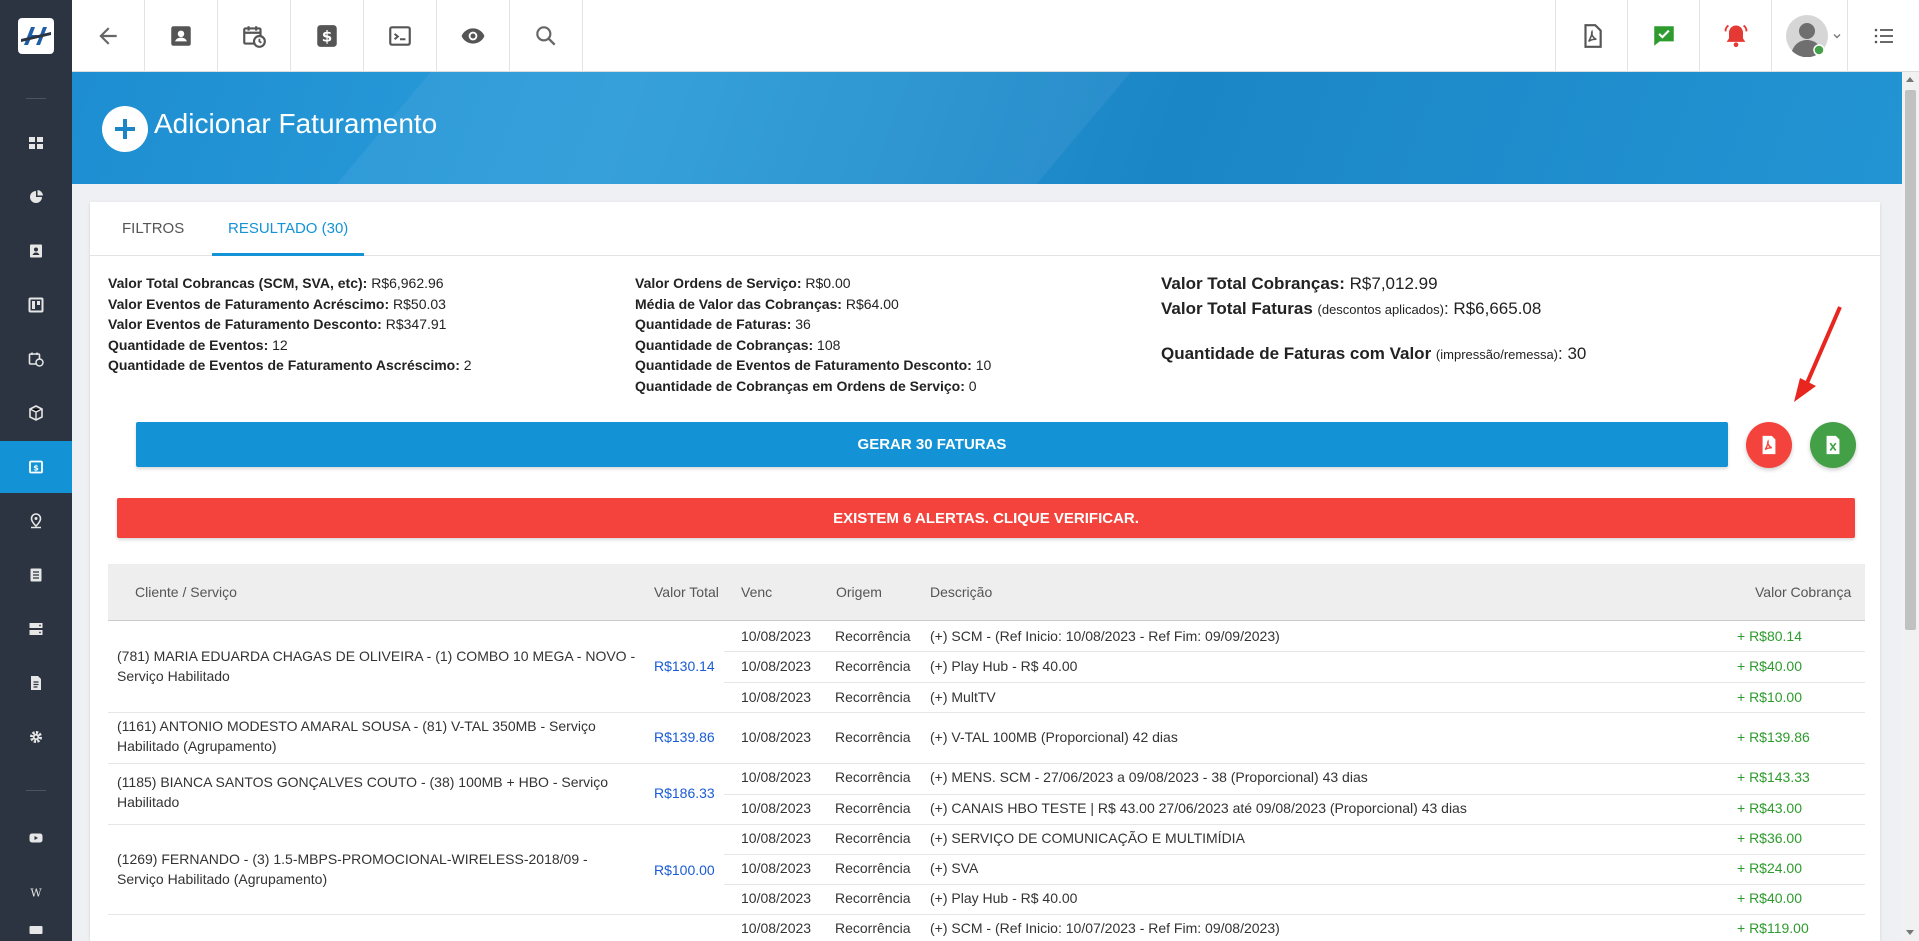 This screenshot has height=941, width=1919. Describe the element at coordinates (1837, 36) in the screenshot. I see `chevron-down-icon` at that location.